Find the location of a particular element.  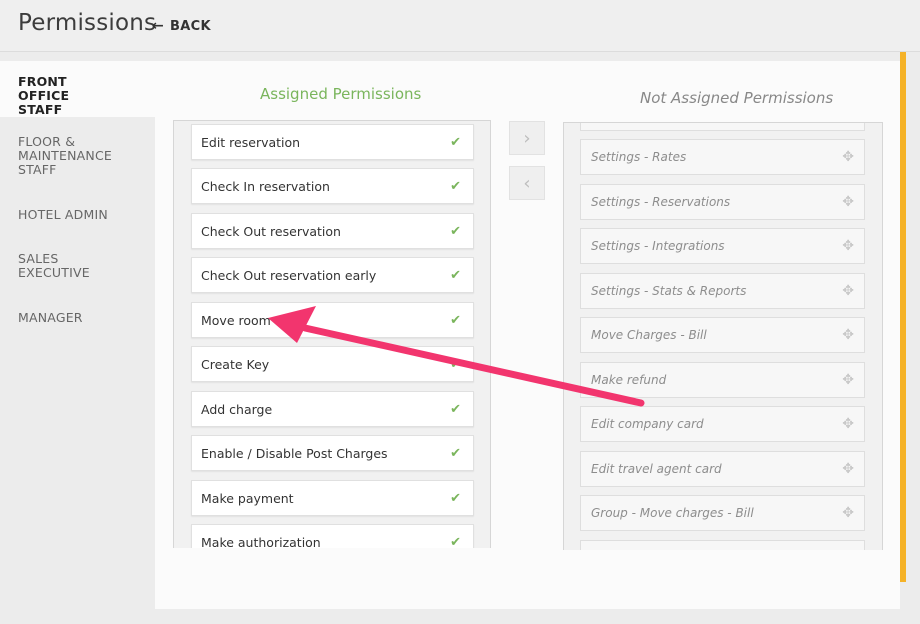

top-bar: Permissions ← BACK is located at coordinates (460, 26).